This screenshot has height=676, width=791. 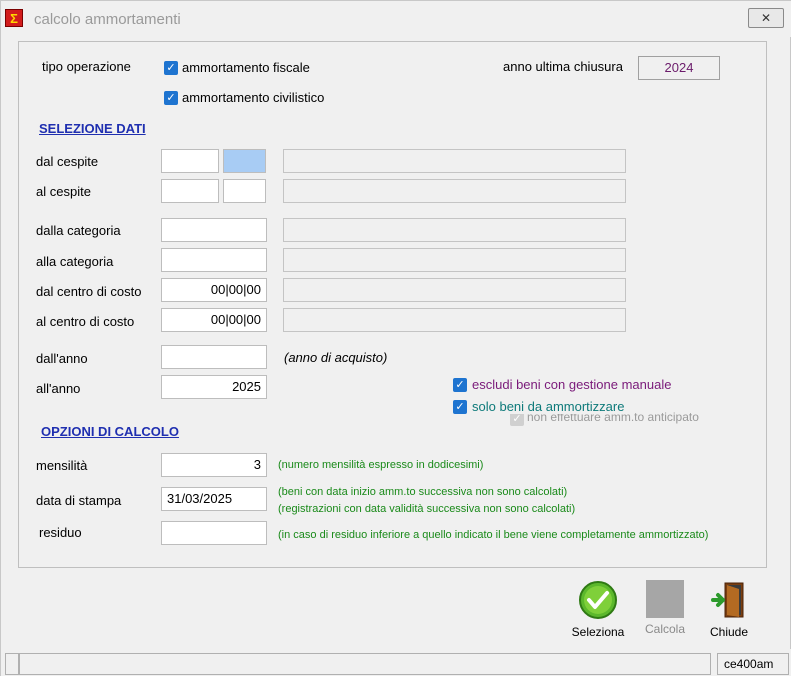 I want to click on seleziona-label: Seleziona, so click(x=598, y=632).